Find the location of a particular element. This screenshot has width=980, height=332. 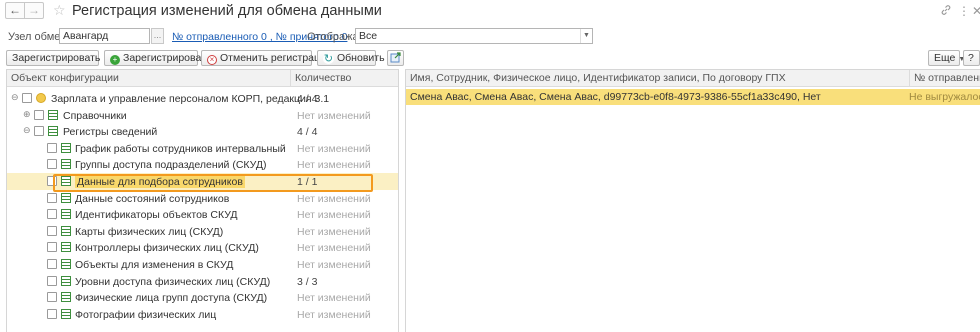

expand-icon: ⊕ is located at coordinates (27, 114).